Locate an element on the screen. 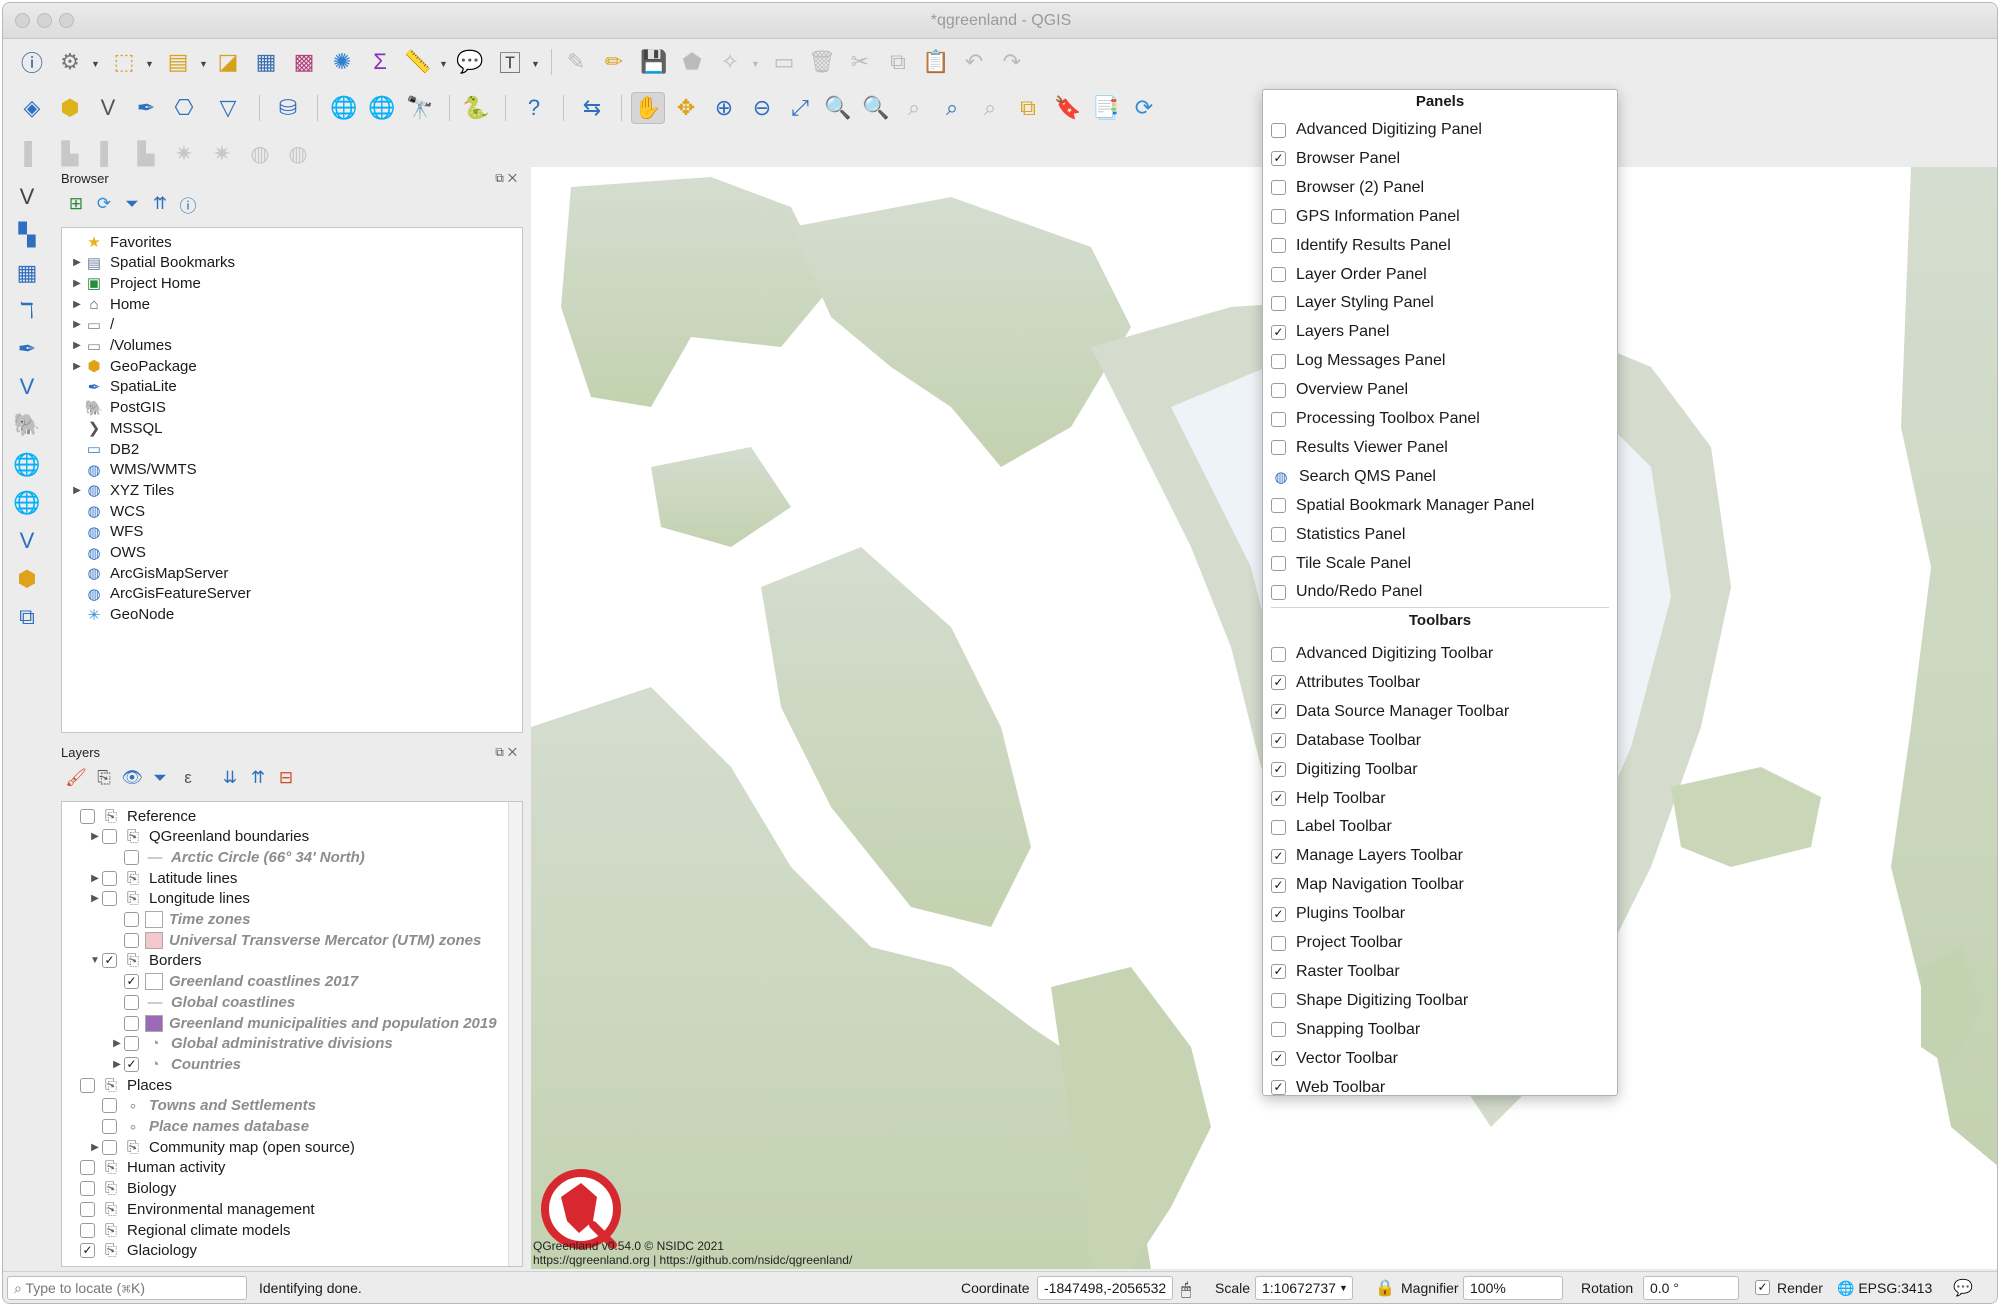  measure-line-icon: 📏 is located at coordinates (418, 62).